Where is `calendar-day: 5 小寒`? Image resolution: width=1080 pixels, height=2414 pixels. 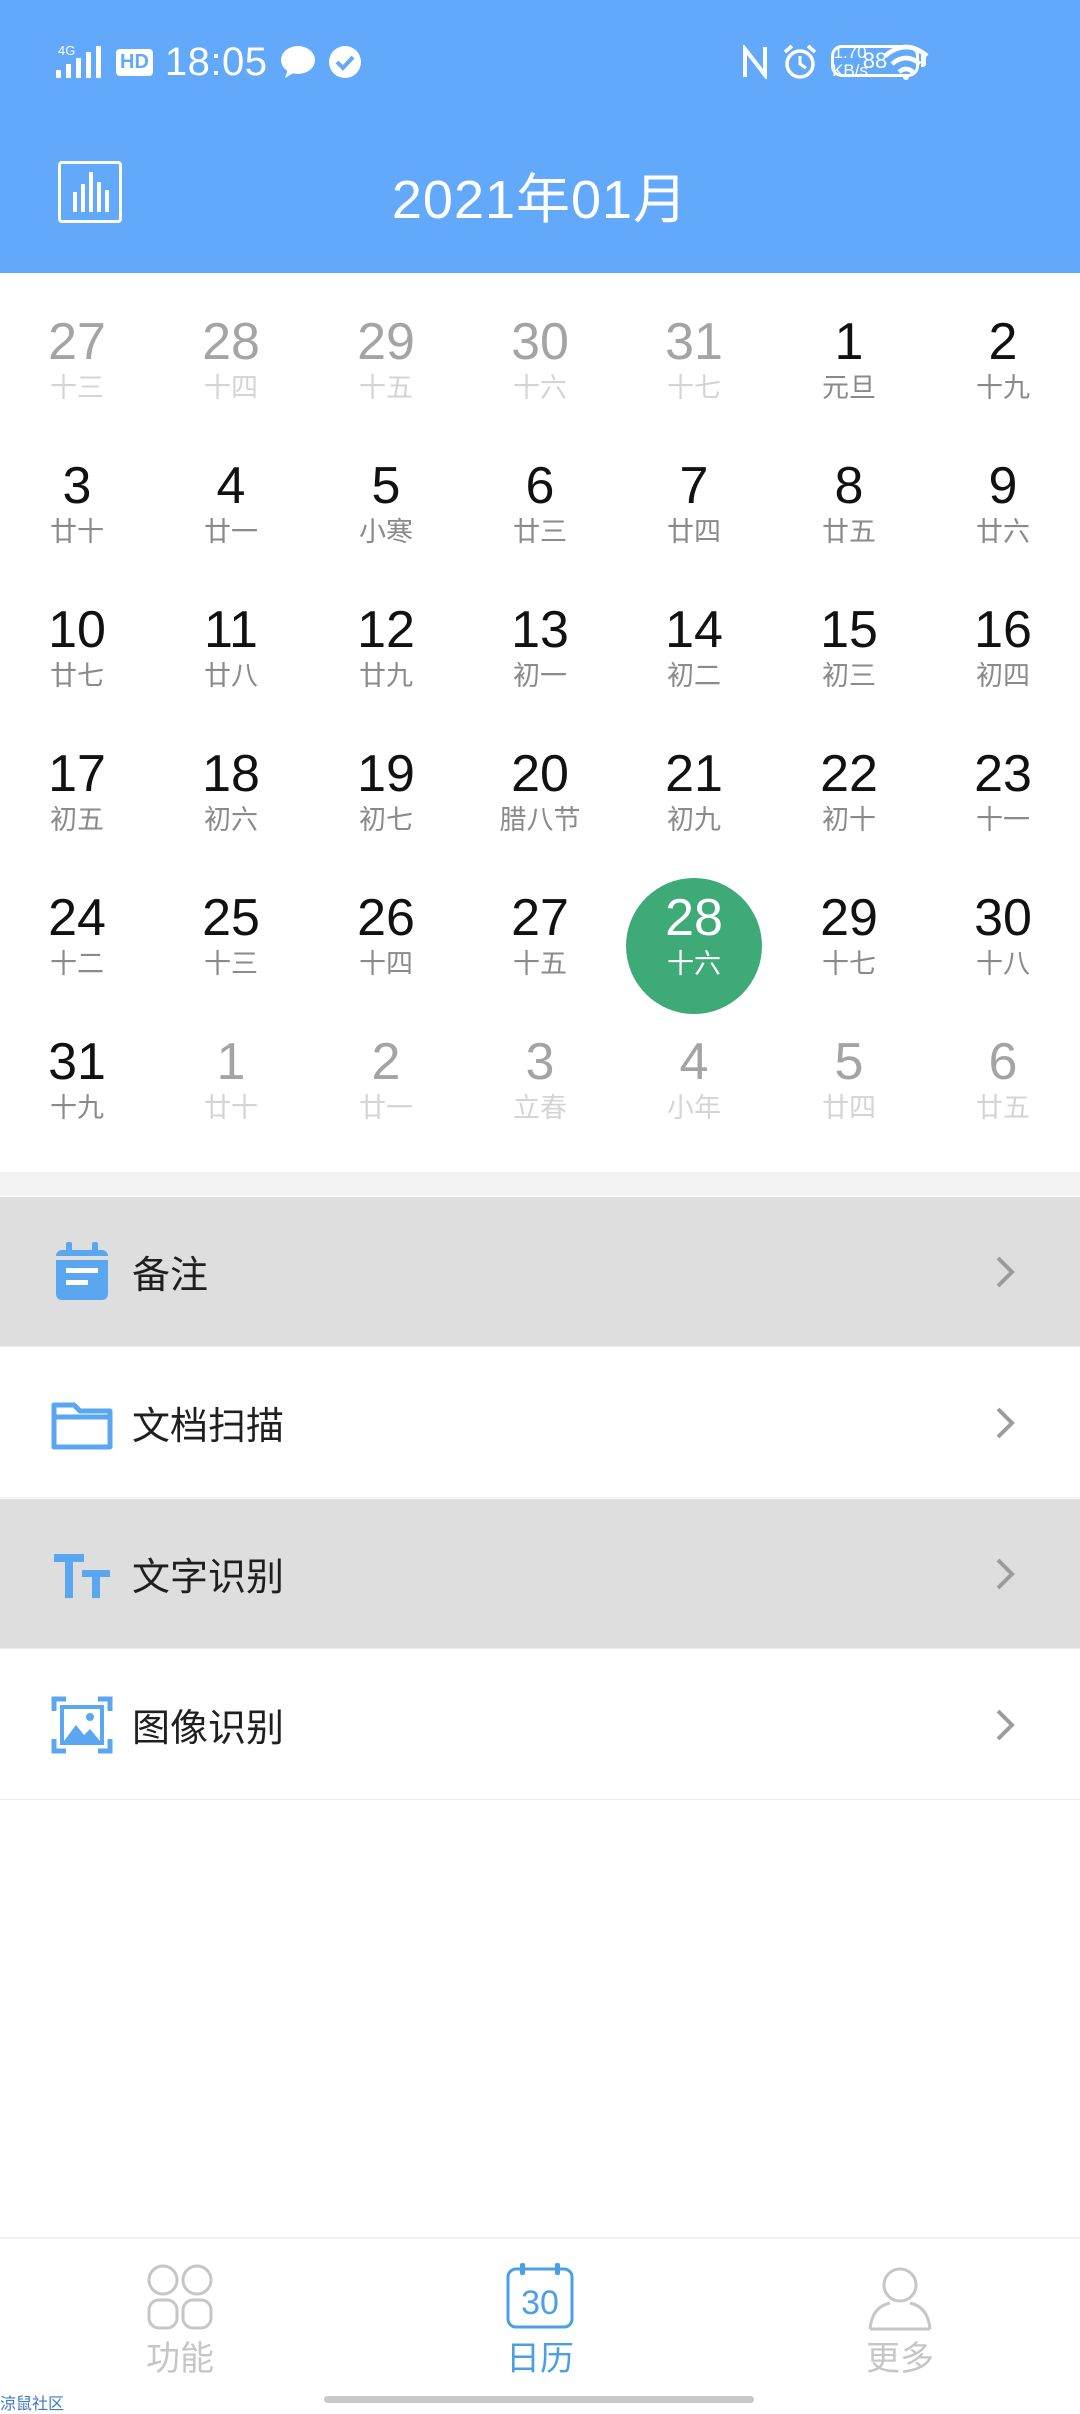
calendar-day: 5 小寒 is located at coordinates (386, 506).